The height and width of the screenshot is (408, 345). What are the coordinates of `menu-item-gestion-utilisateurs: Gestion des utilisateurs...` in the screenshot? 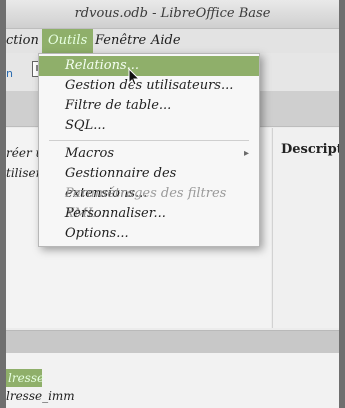 It's located at (149, 86).